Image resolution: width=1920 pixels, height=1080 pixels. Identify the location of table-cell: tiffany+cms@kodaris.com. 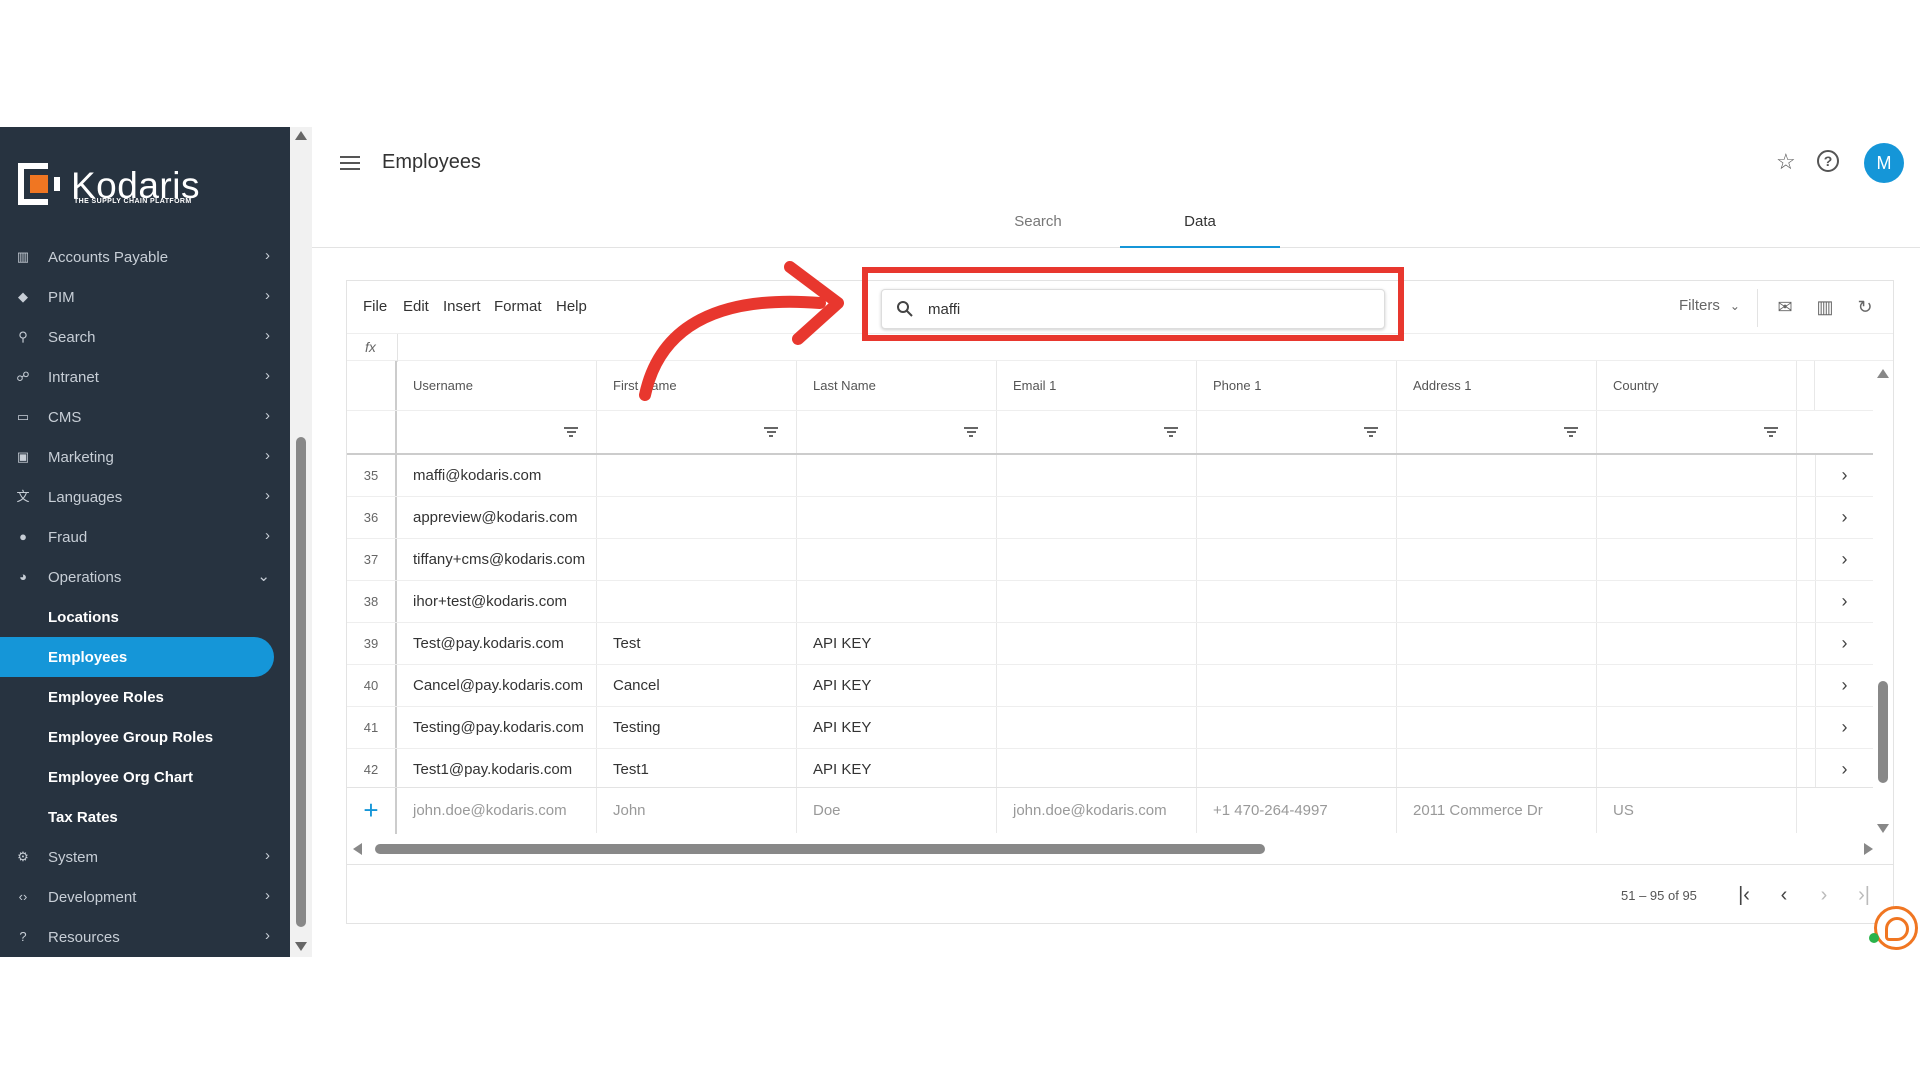
(497, 559).